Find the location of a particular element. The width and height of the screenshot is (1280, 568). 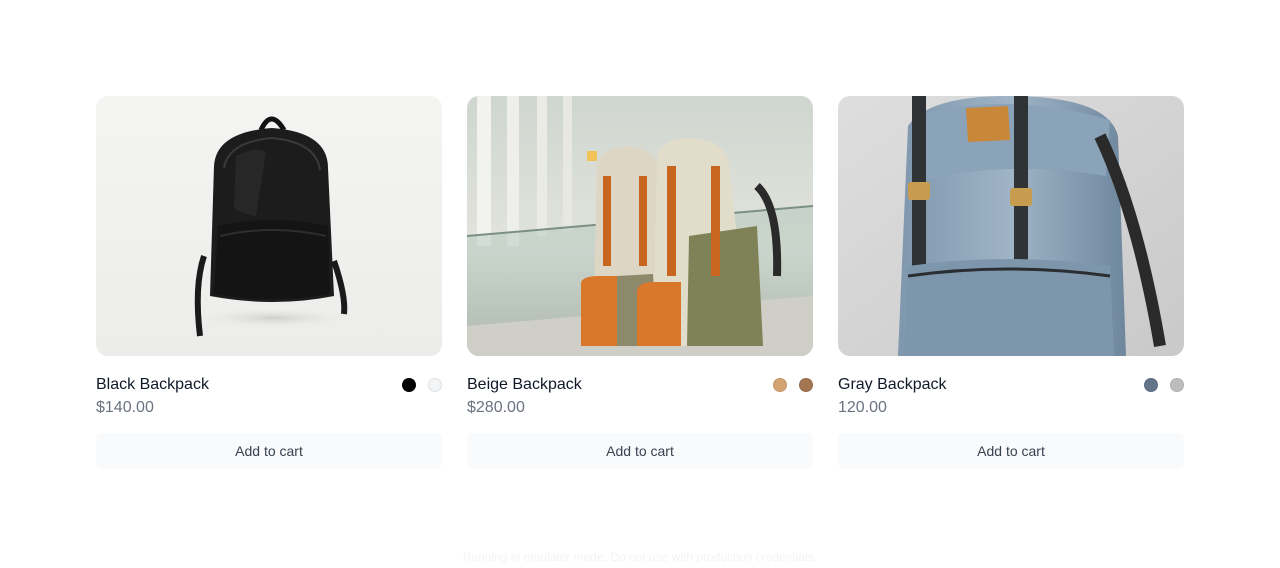

product-info-row: Gray Backpack is located at coordinates (1011, 385).